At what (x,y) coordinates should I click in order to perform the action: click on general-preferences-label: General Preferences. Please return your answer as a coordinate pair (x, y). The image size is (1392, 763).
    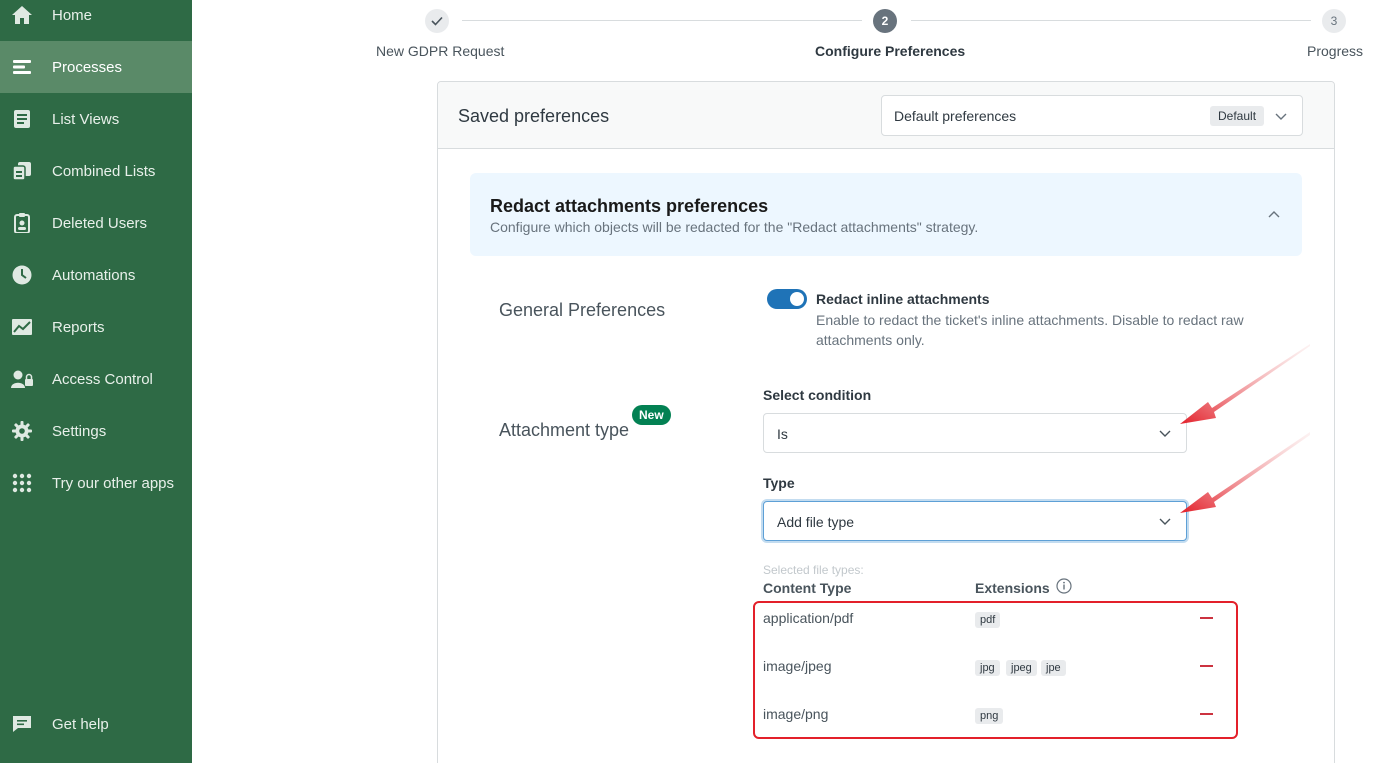
    Looking at the image, I should click on (582, 310).